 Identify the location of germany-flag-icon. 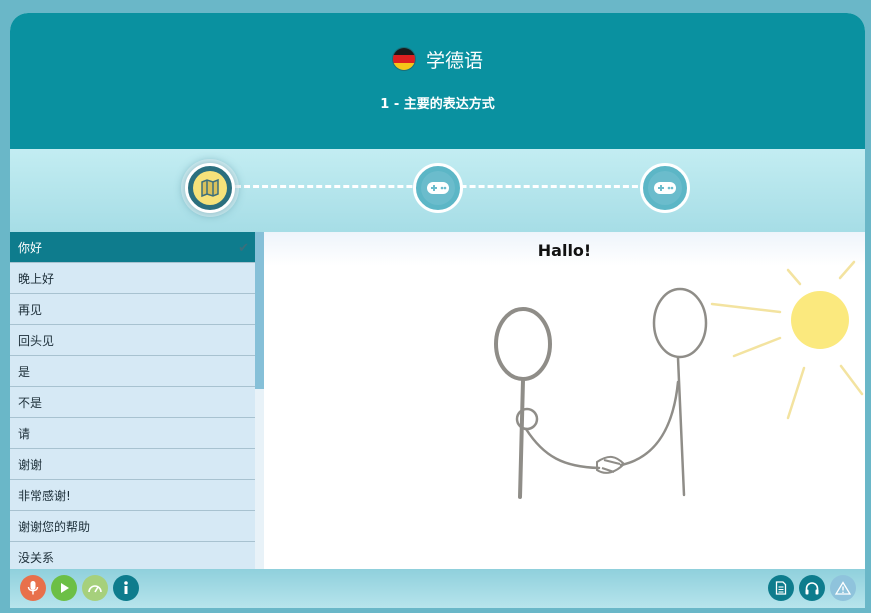
(403, 59).